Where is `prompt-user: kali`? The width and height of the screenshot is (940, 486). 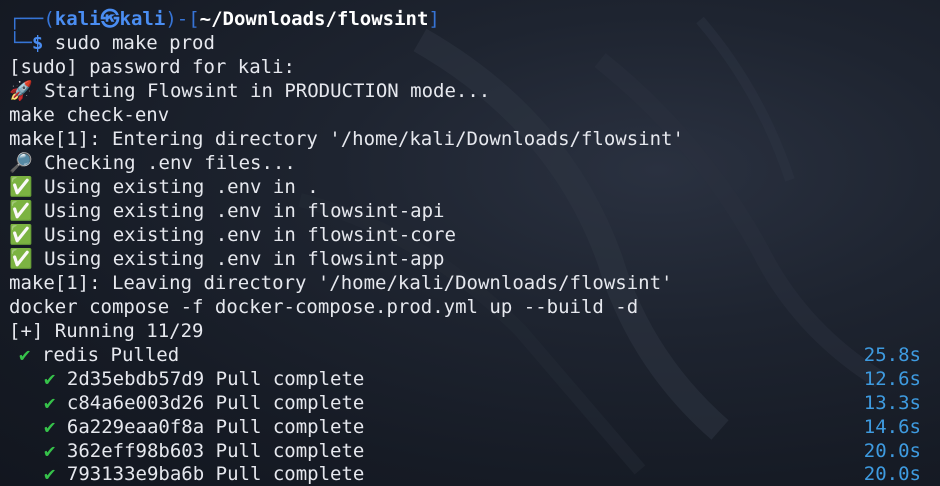 prompt-user: kali is located at coordinates (77, 19).